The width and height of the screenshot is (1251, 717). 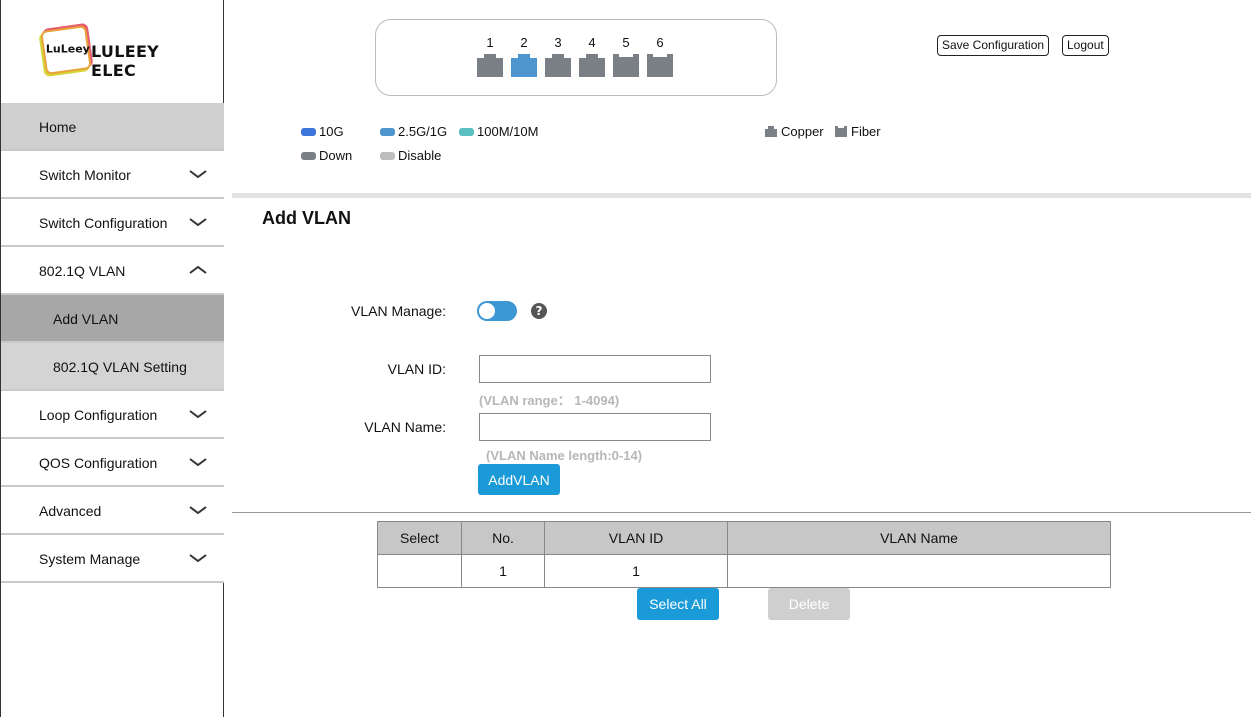 What do you see at coordinates (919, 571) in the screenshot?
I see `cell-vlan-name` at bounding box center [919, 571].